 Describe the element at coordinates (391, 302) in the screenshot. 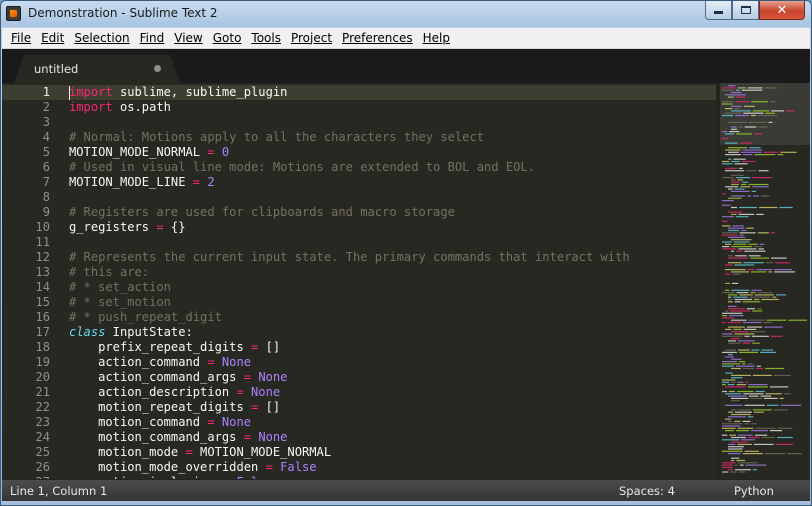

I see `code-line: # * set_motion` at that location.